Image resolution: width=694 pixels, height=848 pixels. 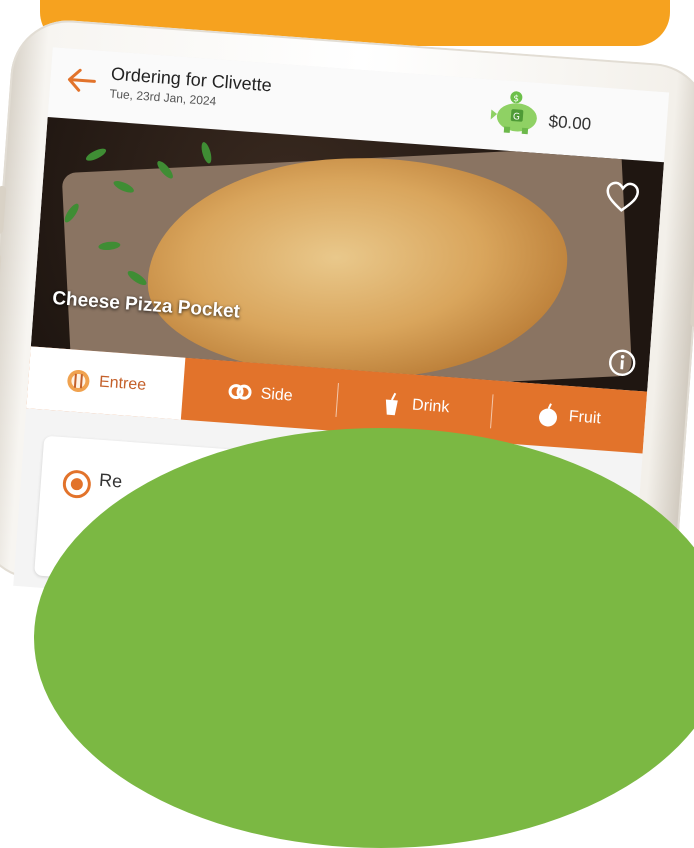 What do you see at coordinates (240, 392) in the screenshot?
I see `pretzel-icon` at bounding box center [240, 392].